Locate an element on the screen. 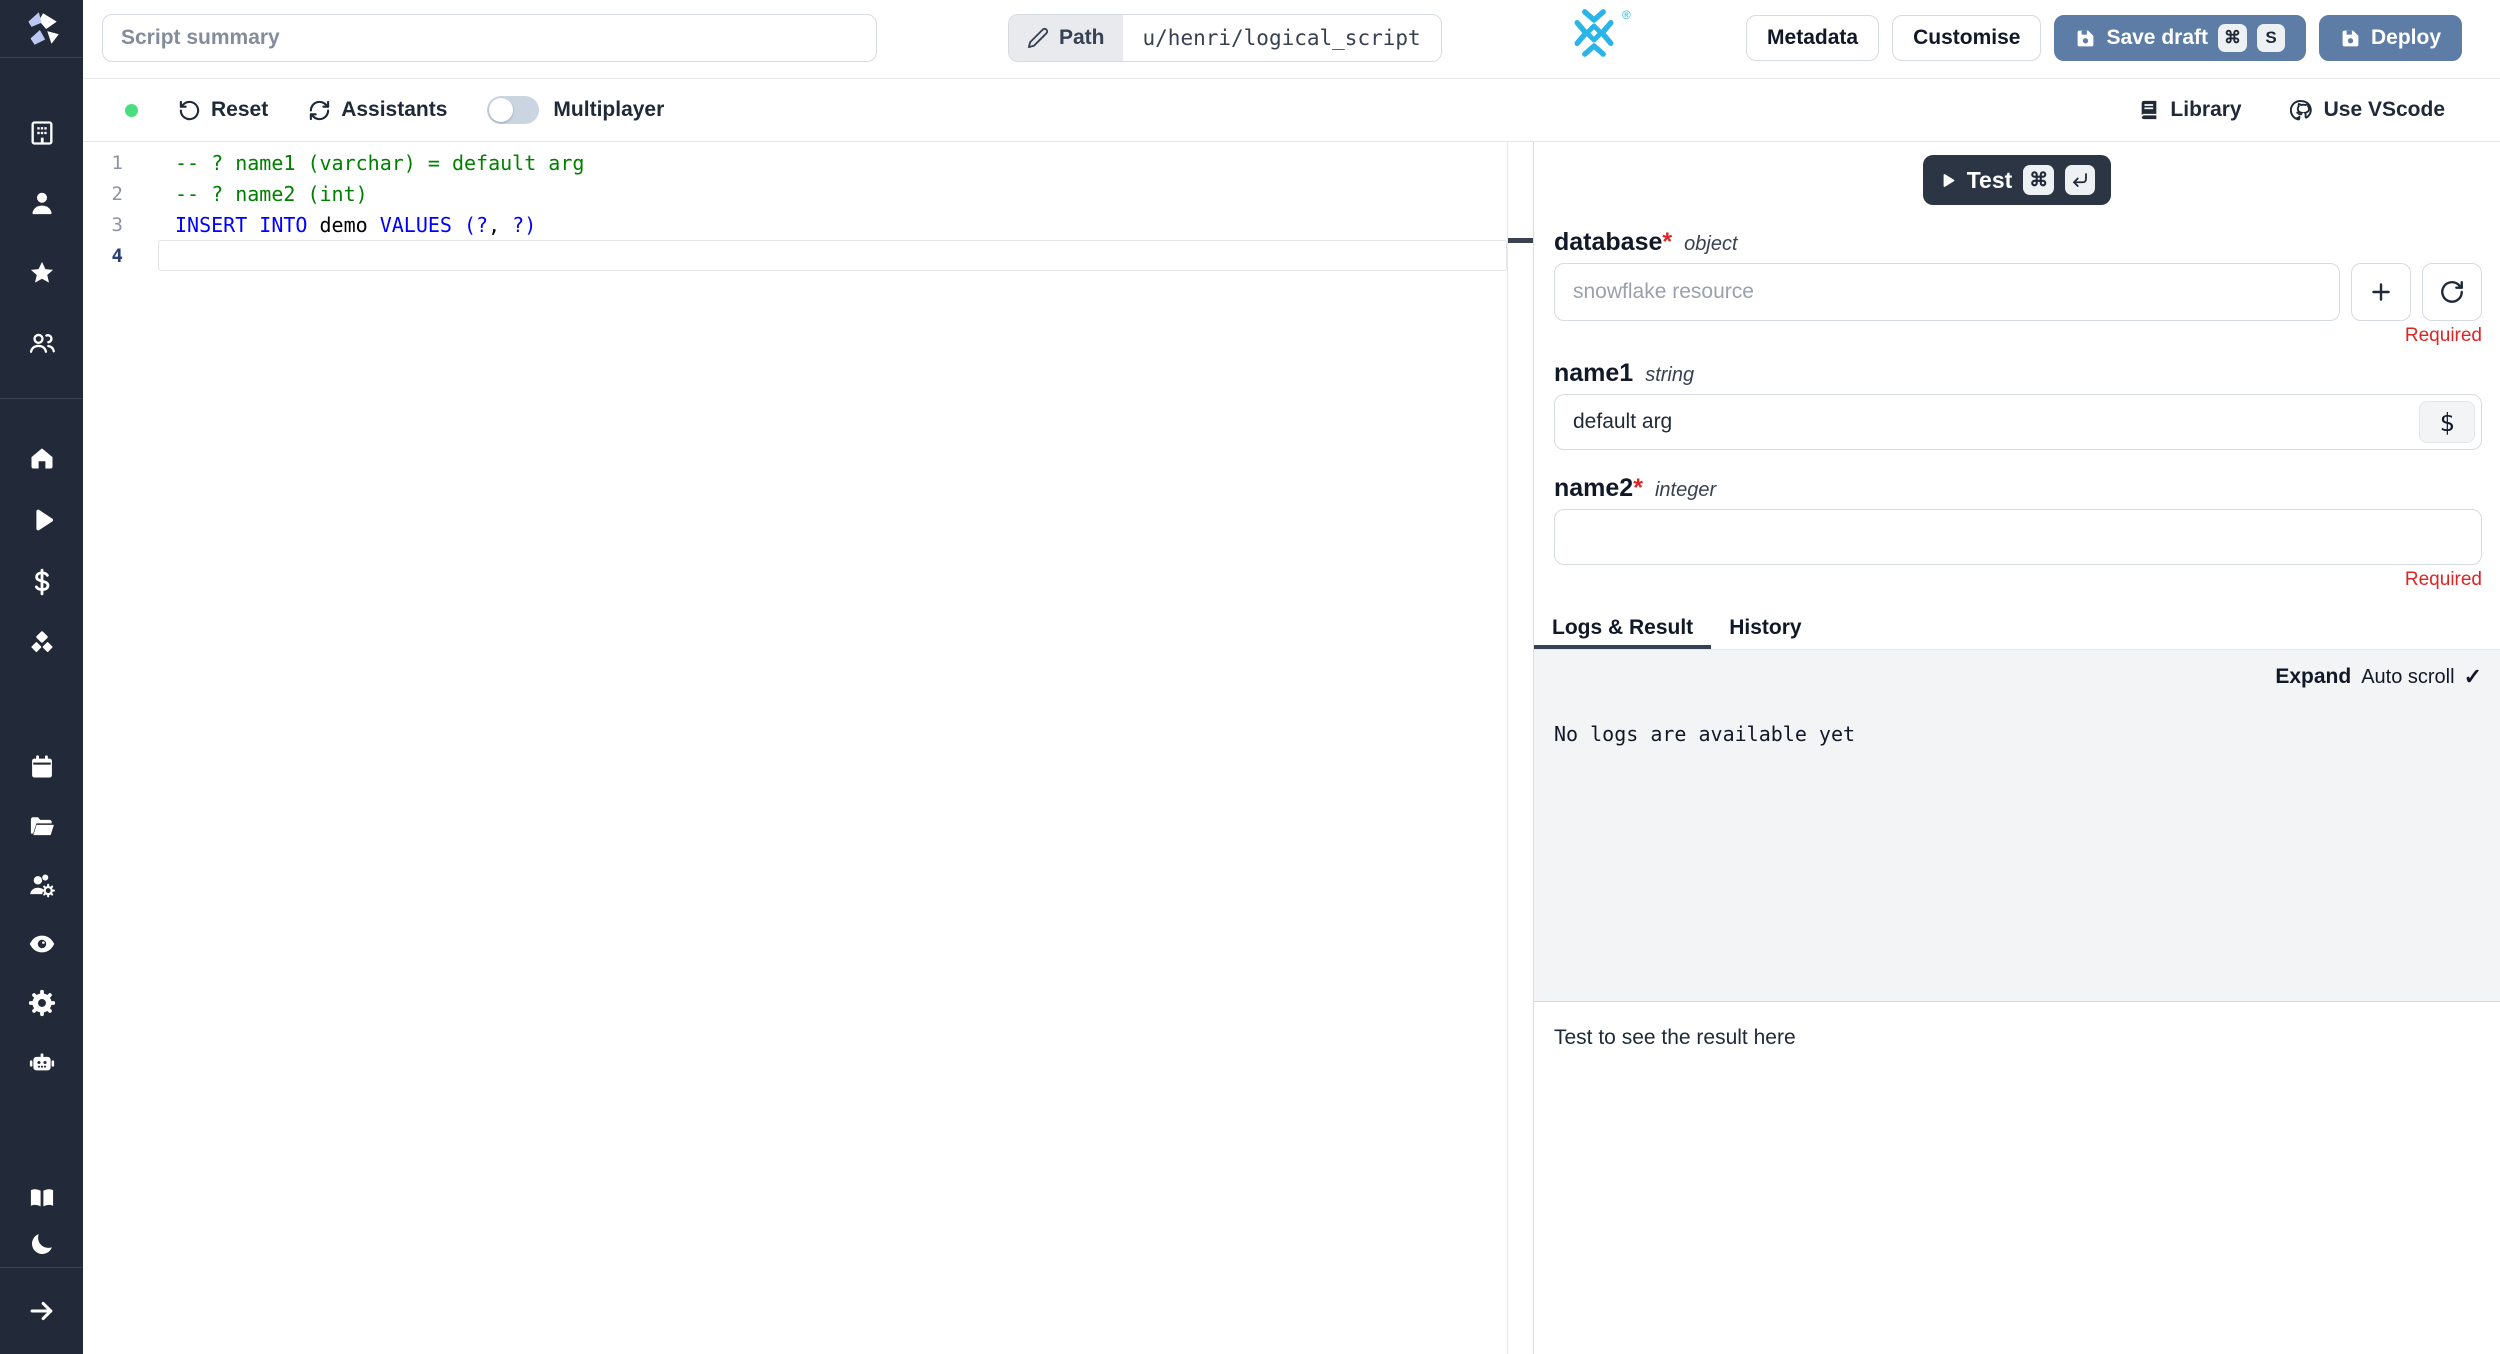 The height and width of the screenshot is (1354, 2500). database-resource-input is located at coordinates (1947, 292).